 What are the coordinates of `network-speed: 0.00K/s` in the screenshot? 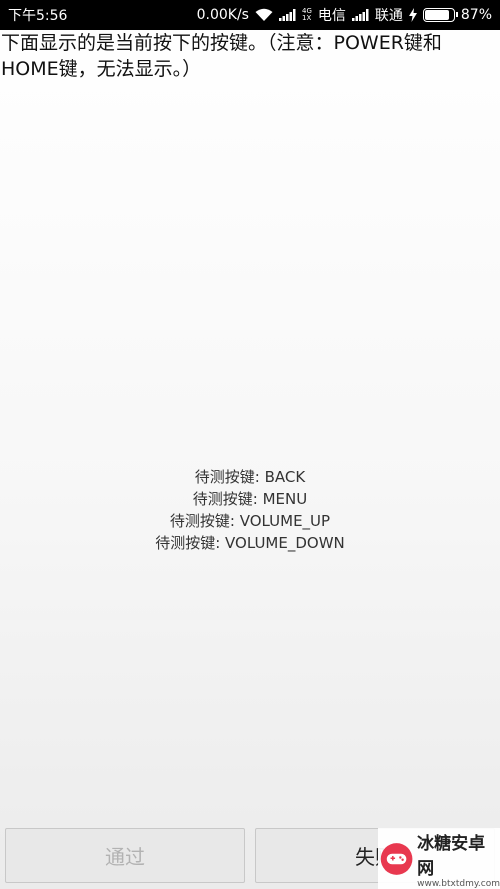 It's located at (222, 15).